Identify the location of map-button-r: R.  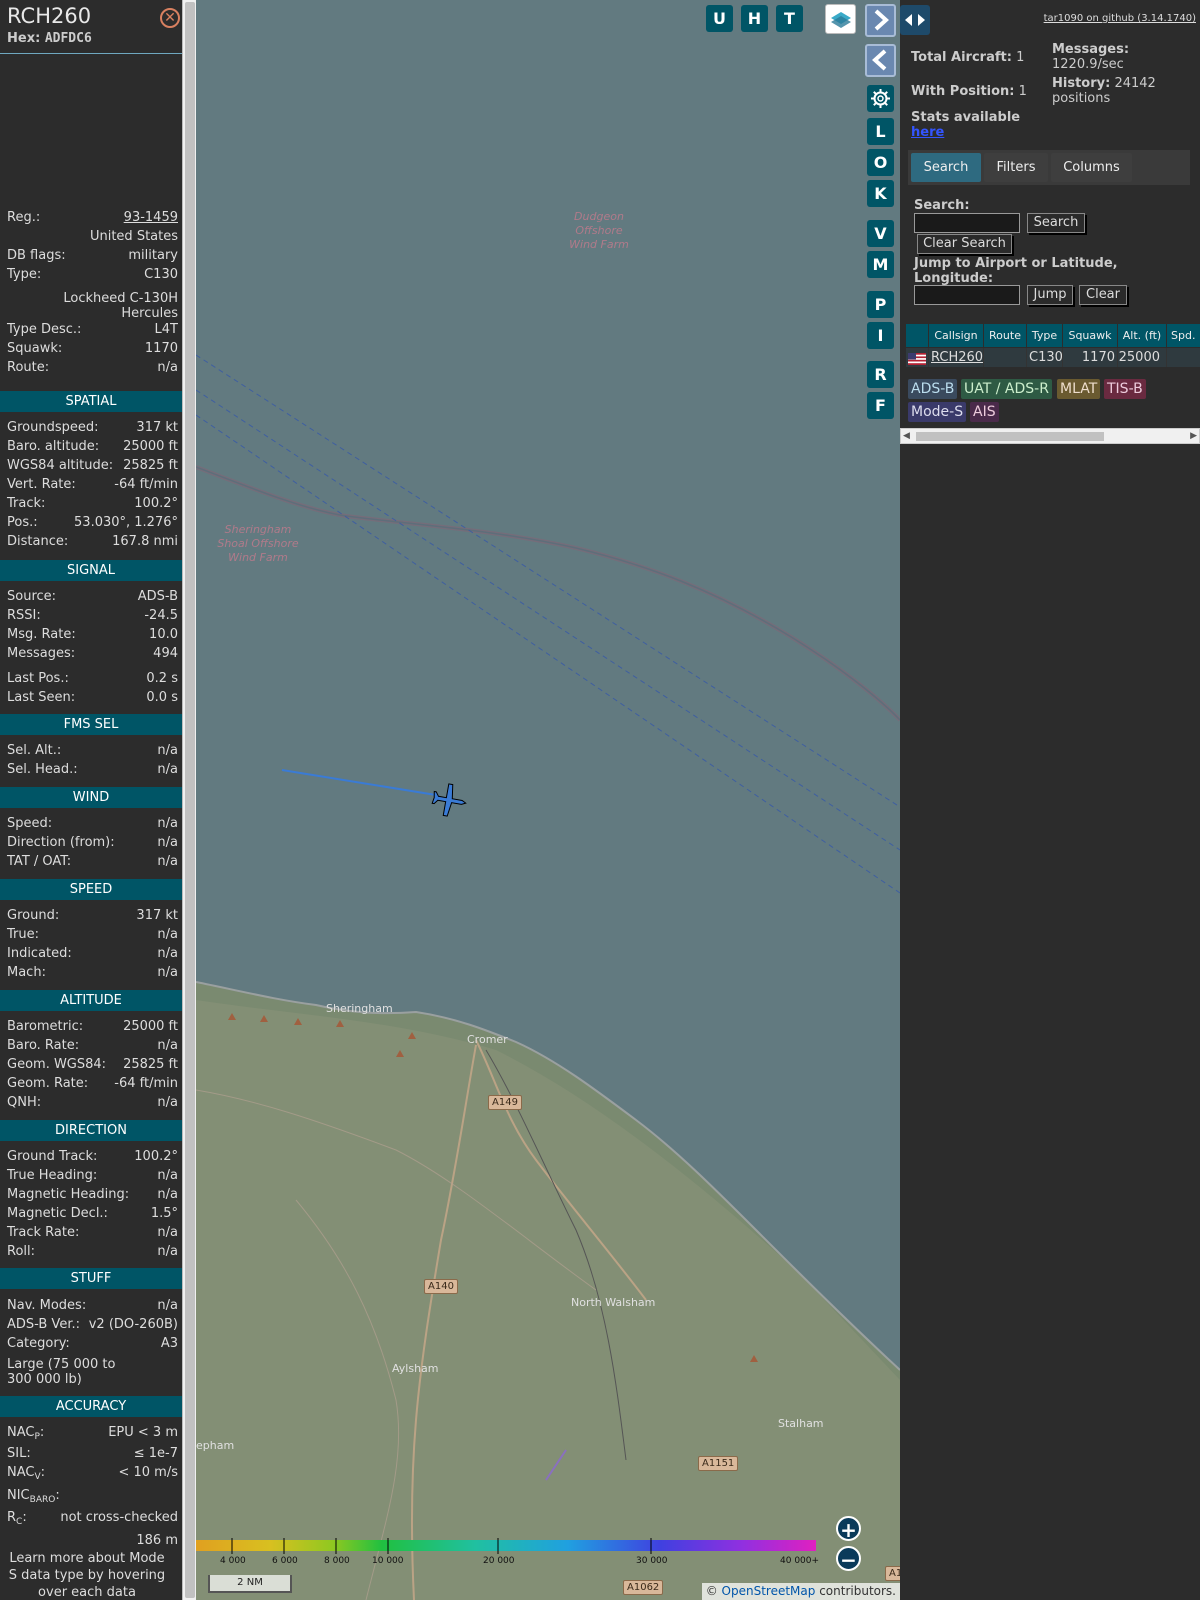
(880, 374).